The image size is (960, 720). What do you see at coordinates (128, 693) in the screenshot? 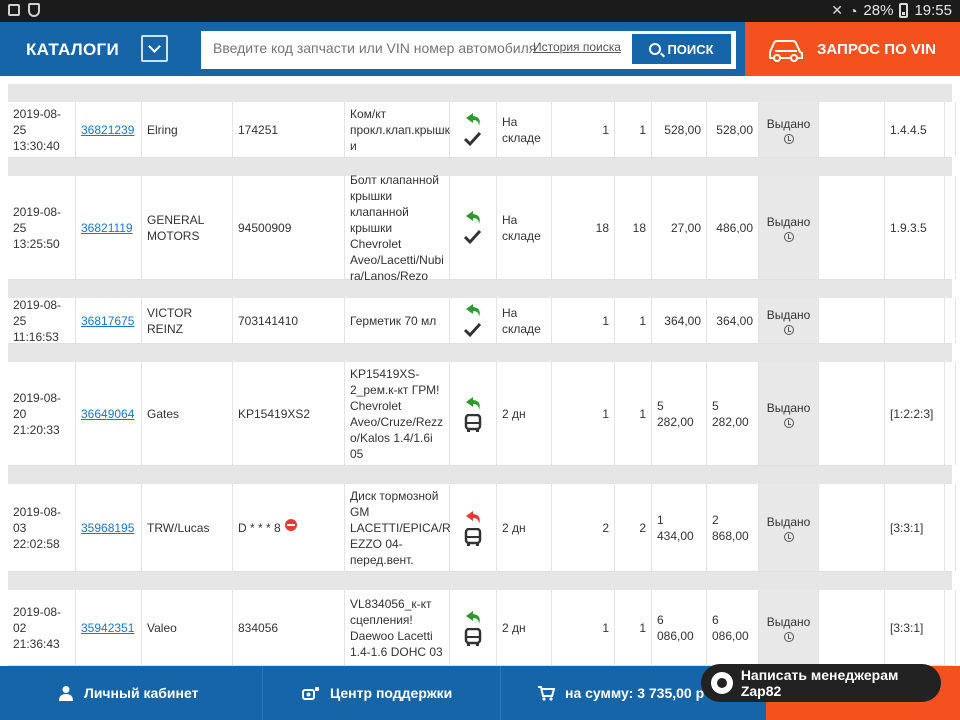
I see `personal-cabinet-button: Личный кабинет` at bounding box center [128, 693].